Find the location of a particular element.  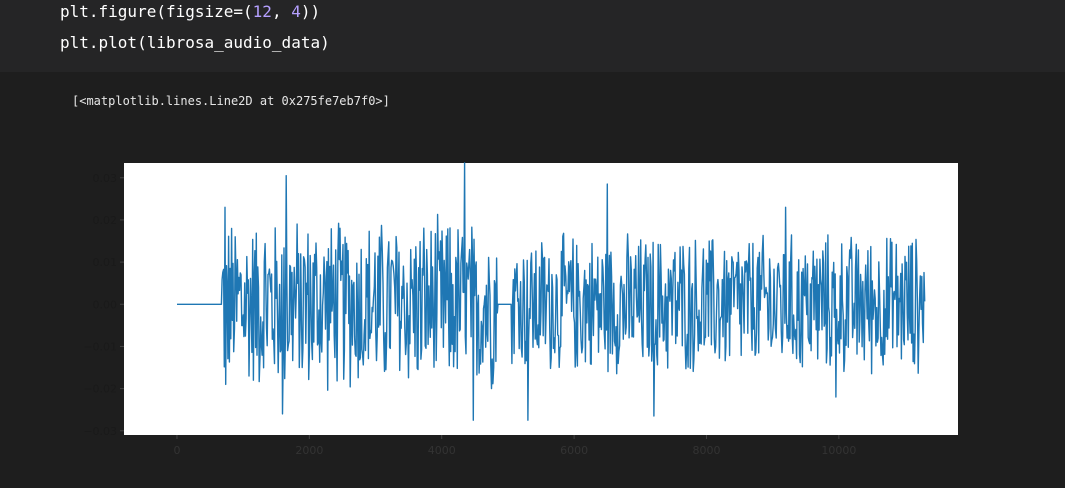

x-tick-label: 2000 is located at coordinates (309, 450).